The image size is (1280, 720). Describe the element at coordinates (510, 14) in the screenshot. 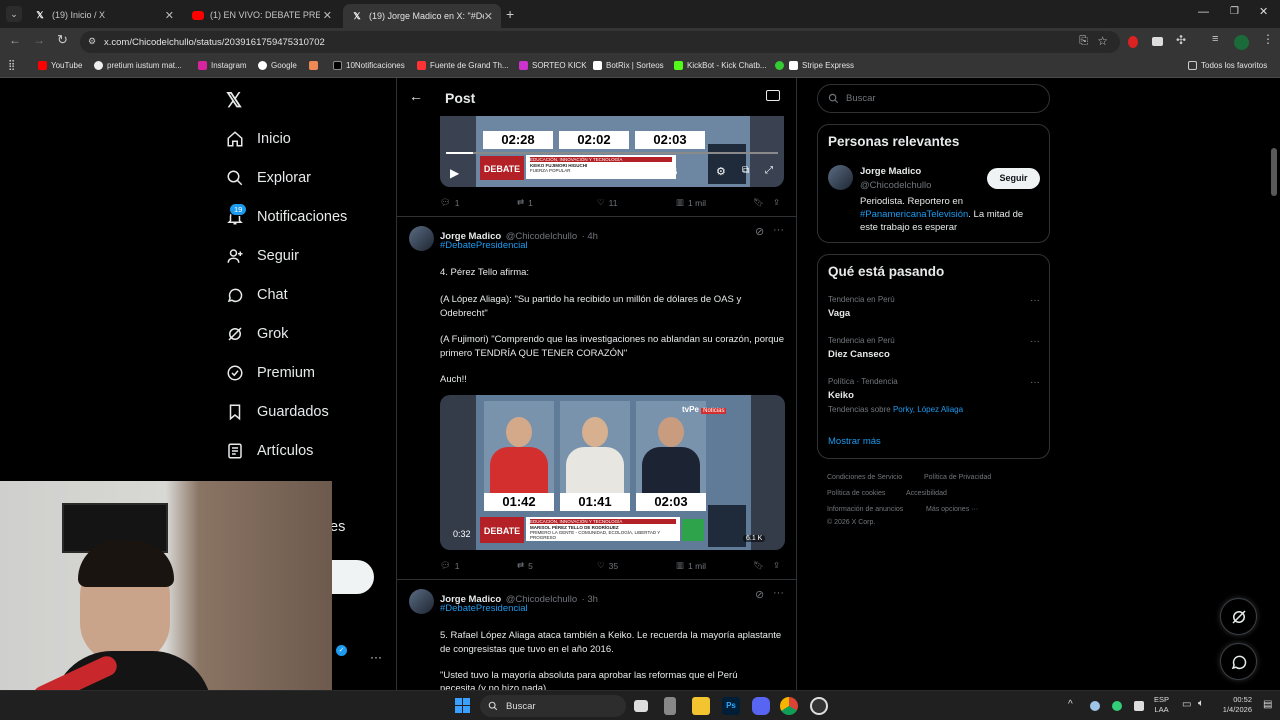

I see `new-tab-button: +` at that location.